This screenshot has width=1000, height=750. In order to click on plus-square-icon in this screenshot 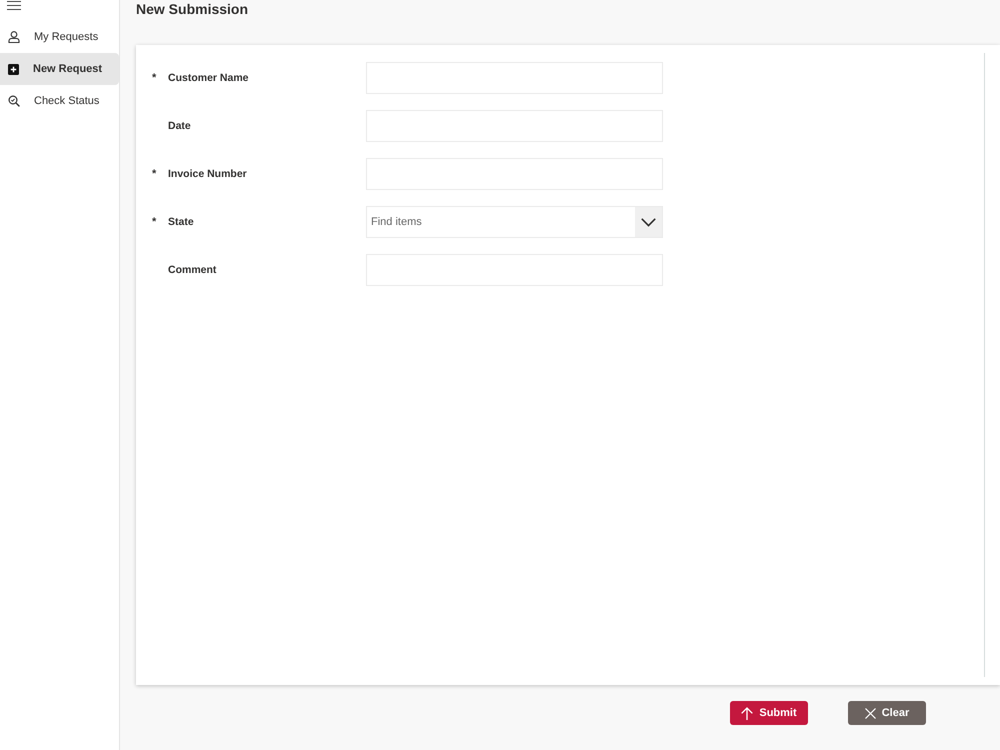, I will do `click(13, 69)`.